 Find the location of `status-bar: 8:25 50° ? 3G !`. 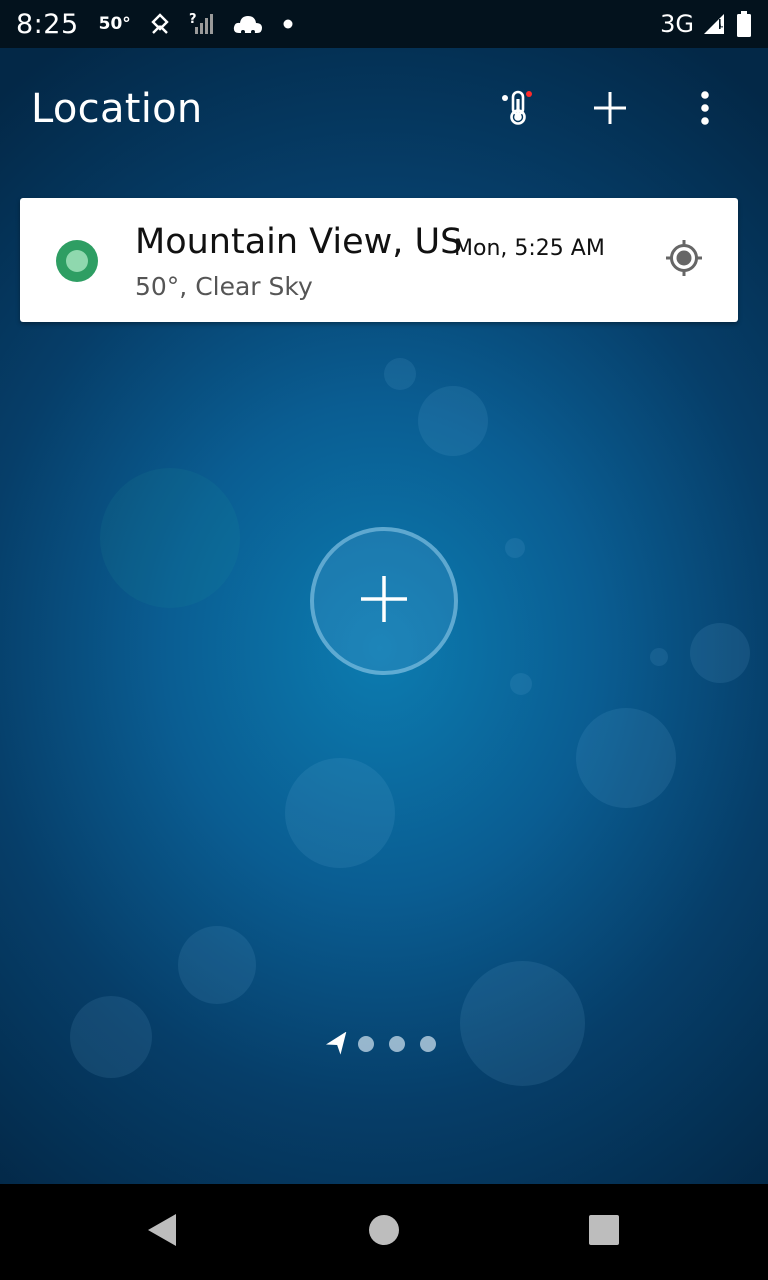

status-bar: 8:25 50° ? 3G ! is located at coordinates (384, 24).